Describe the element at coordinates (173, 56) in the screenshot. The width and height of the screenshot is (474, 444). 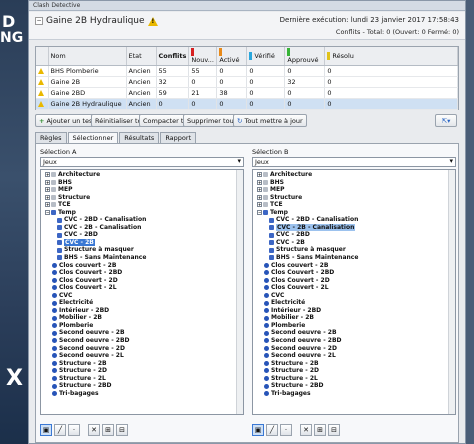
I see `grid-column-header: Conflits` at that location.